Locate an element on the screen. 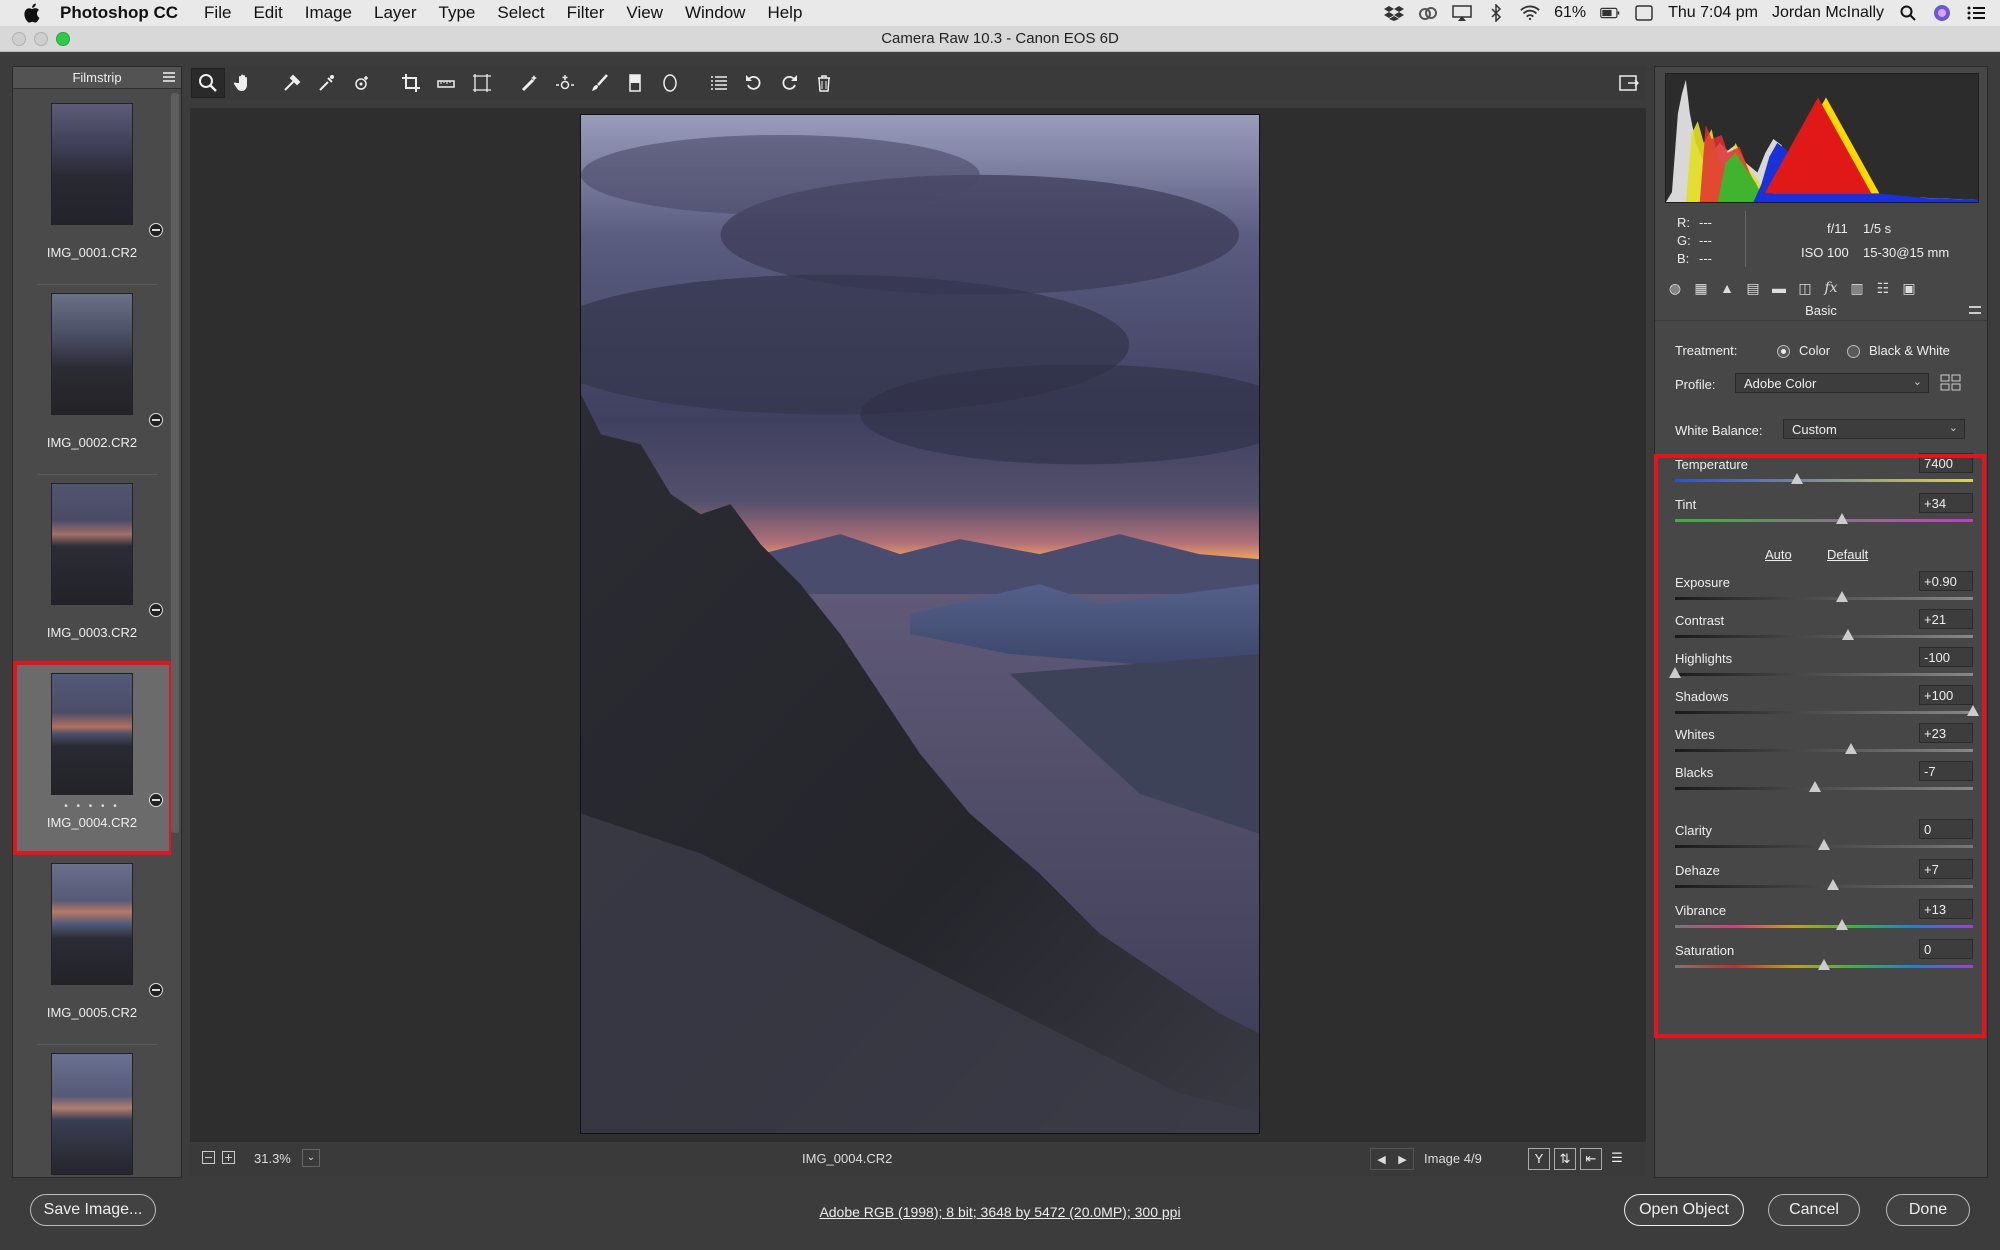 Image resolution: width=2000 pixels, height=1250 pixels. effects-tab-icon: fx is located at coordinates (1831, 288).